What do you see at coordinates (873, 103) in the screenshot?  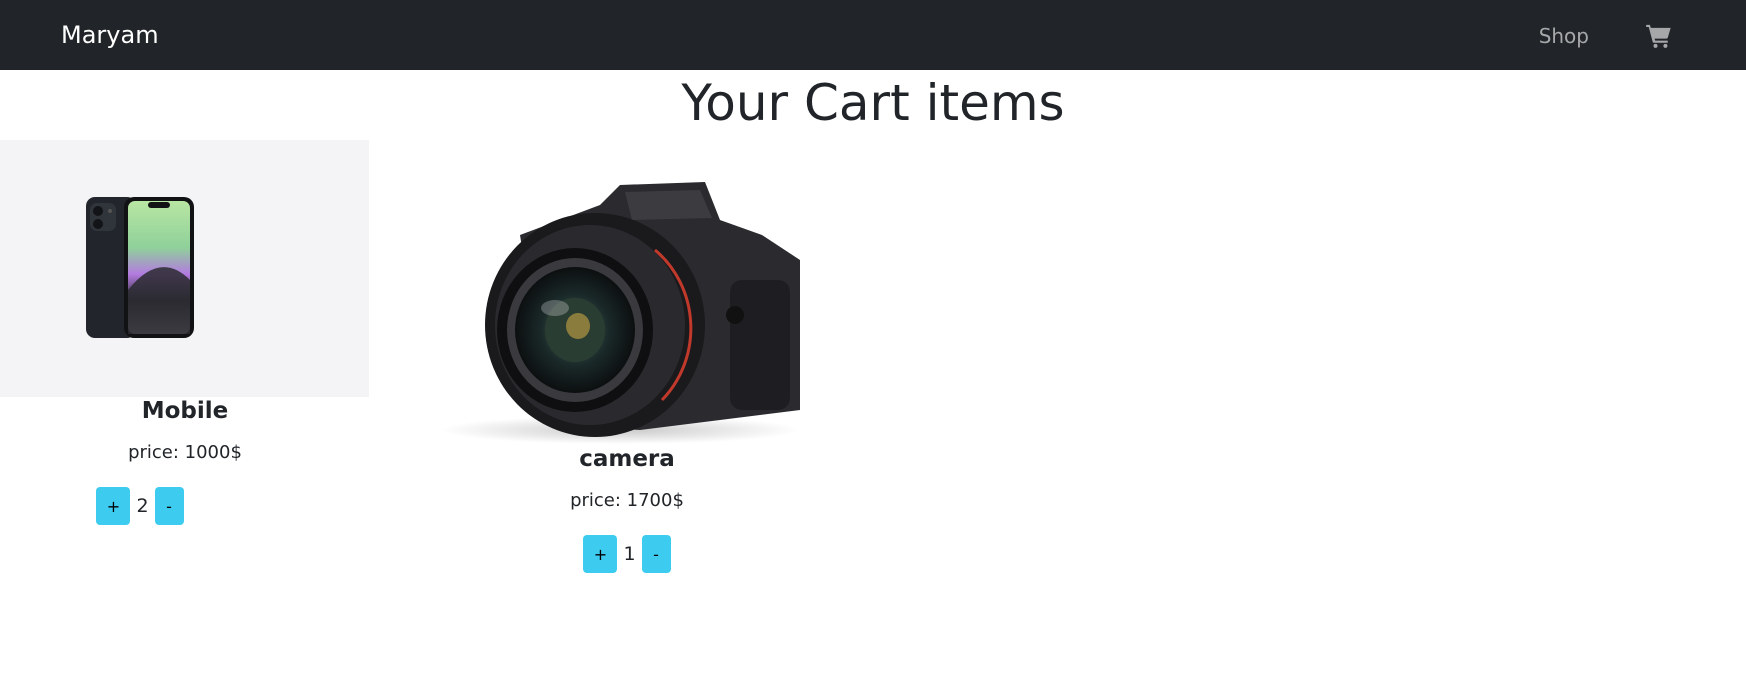 I see `page-title: Your Cart items` at bounding box center [873, 103].